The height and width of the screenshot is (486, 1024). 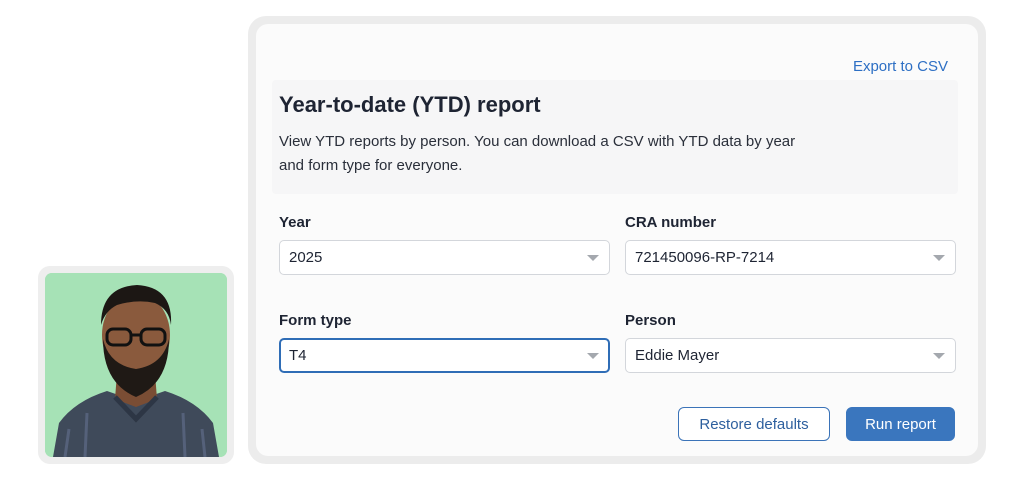 What do you see at coordinates (790, 355) in the screenshot?
I see `person-select: Eddie Mayer` at bounding box center [790, 355].